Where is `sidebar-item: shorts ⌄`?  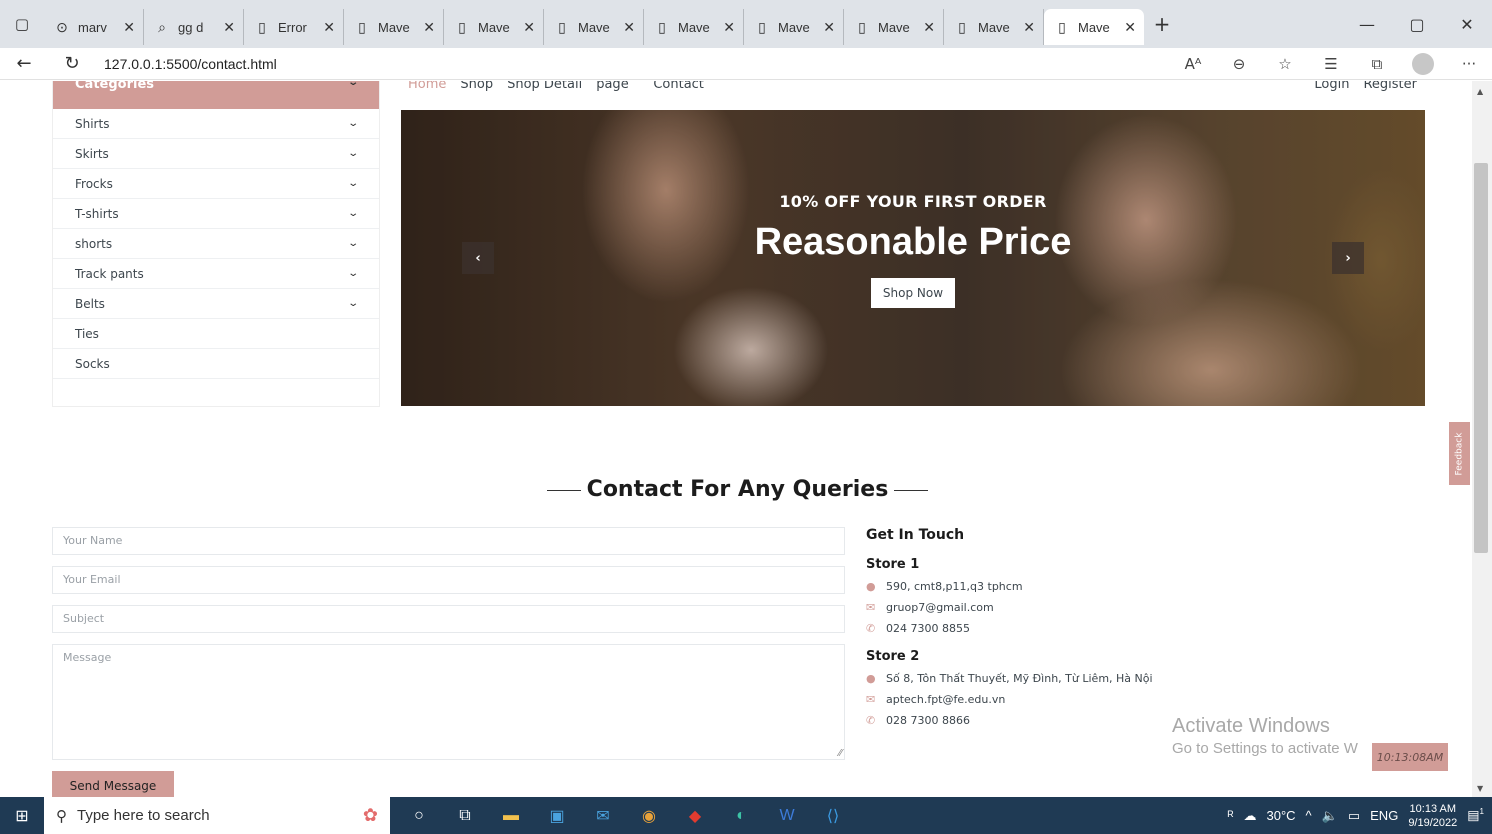
sidebar-item: shorts ⌄ is located at coordinates (216, 244).